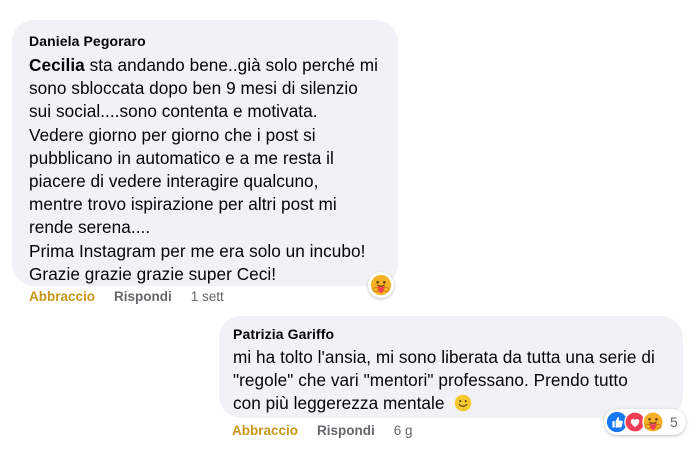 This screenshot has height=467, width=700. I want to click on comment-line: con più leggerezza mentale, so click(451, 403).